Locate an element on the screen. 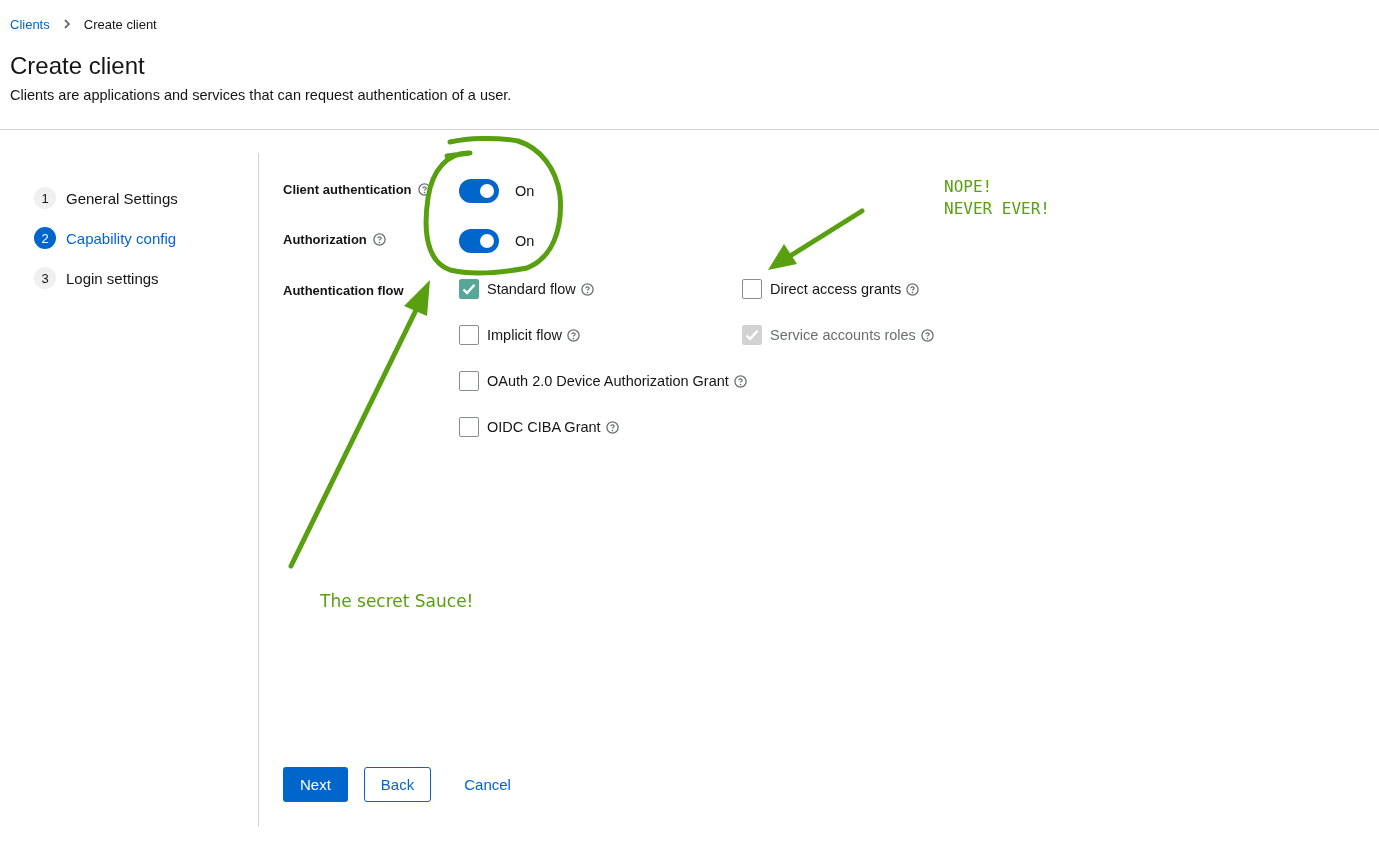 Image resolution: width=1379 pixels, height=845 pixels. annotation-note: NOPE! NEVER EVER! is located at coordinates (997, 198).